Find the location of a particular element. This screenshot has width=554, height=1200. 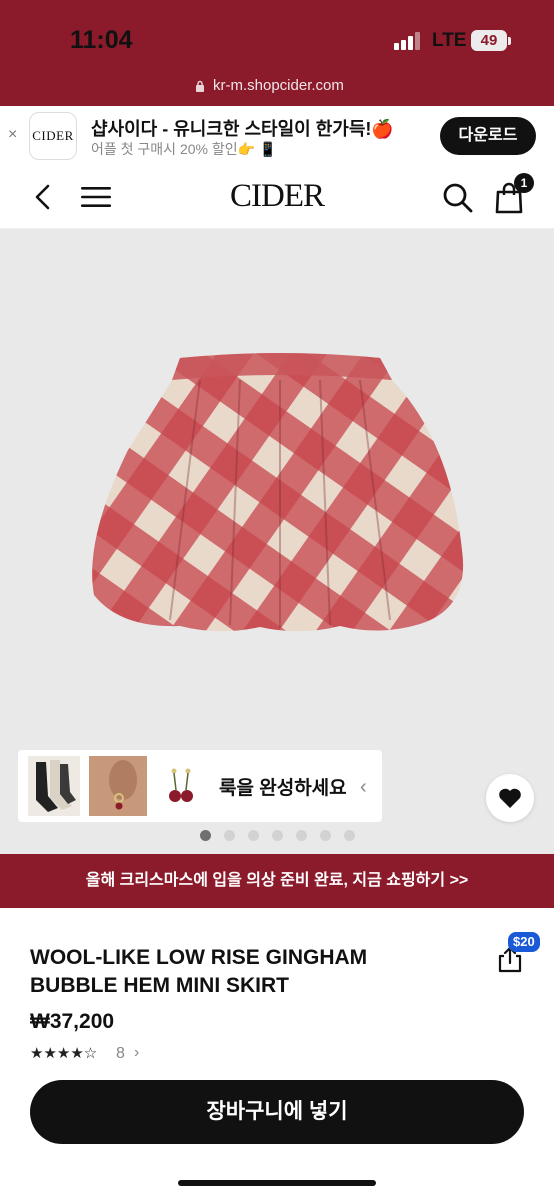

search-icon is located at coordinates (458, 198).